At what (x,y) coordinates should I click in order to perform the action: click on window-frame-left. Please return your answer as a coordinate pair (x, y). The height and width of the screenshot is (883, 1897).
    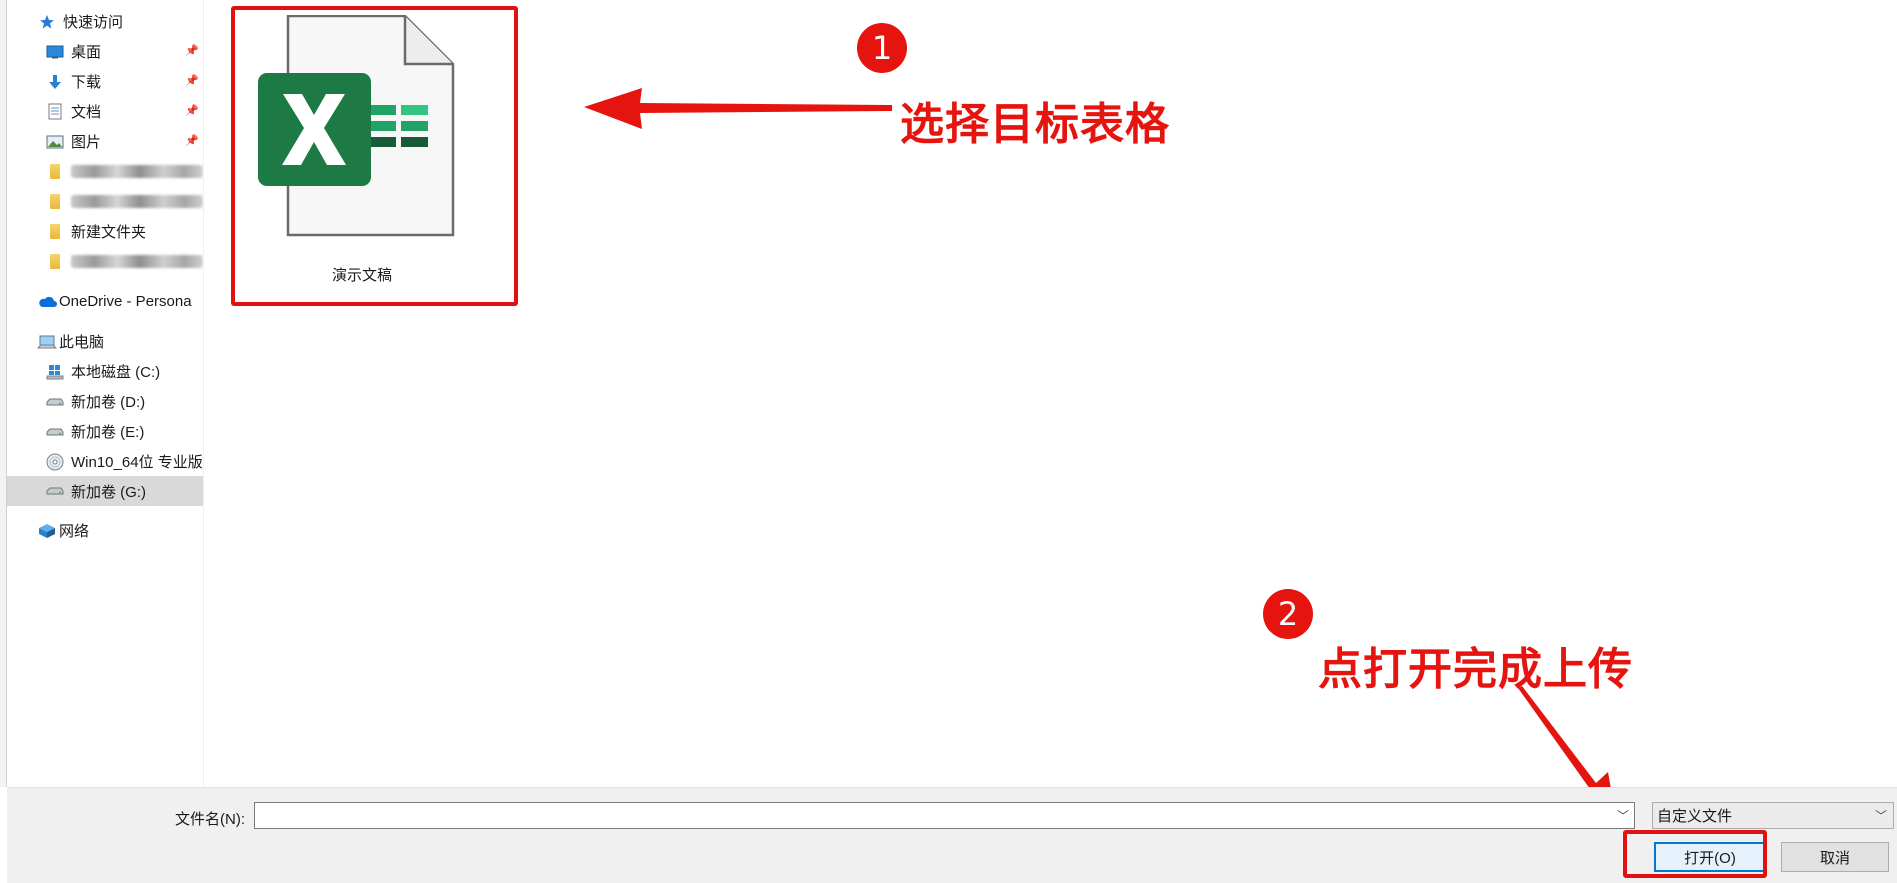
    Looking at the image, I should click on (3, 393).